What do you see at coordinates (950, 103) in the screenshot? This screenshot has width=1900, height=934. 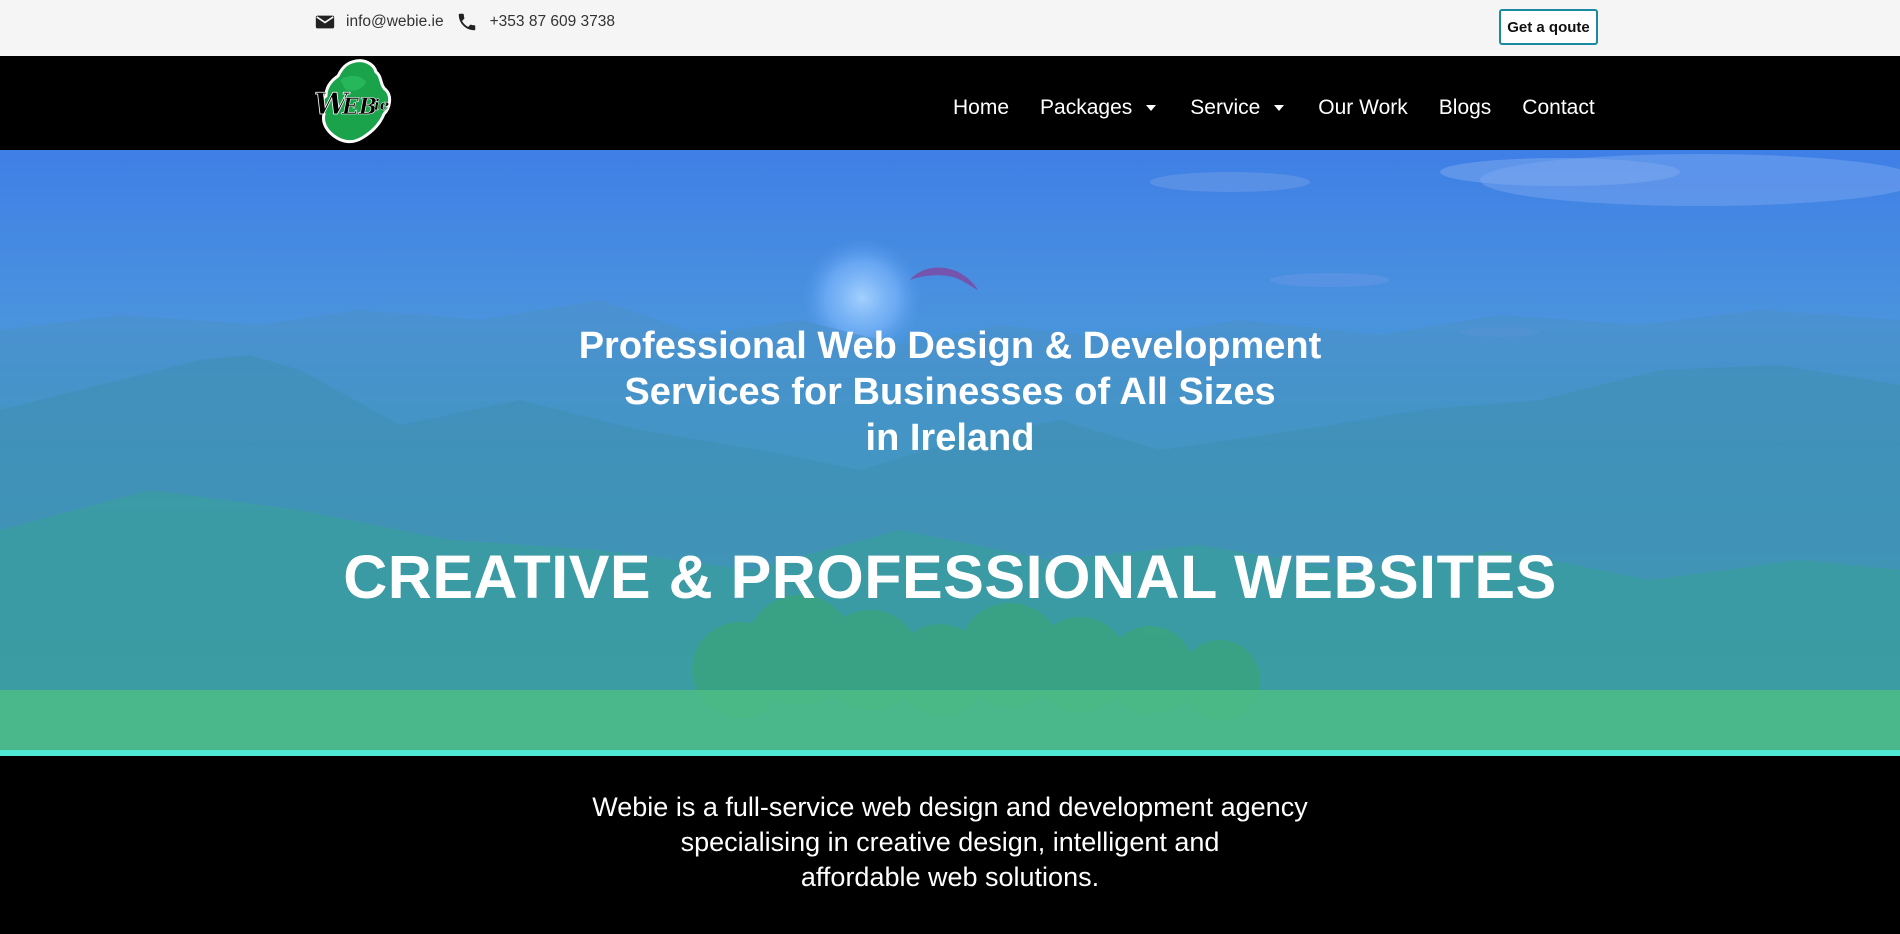 I see `main-navbar` at bounding box center [950, 103].